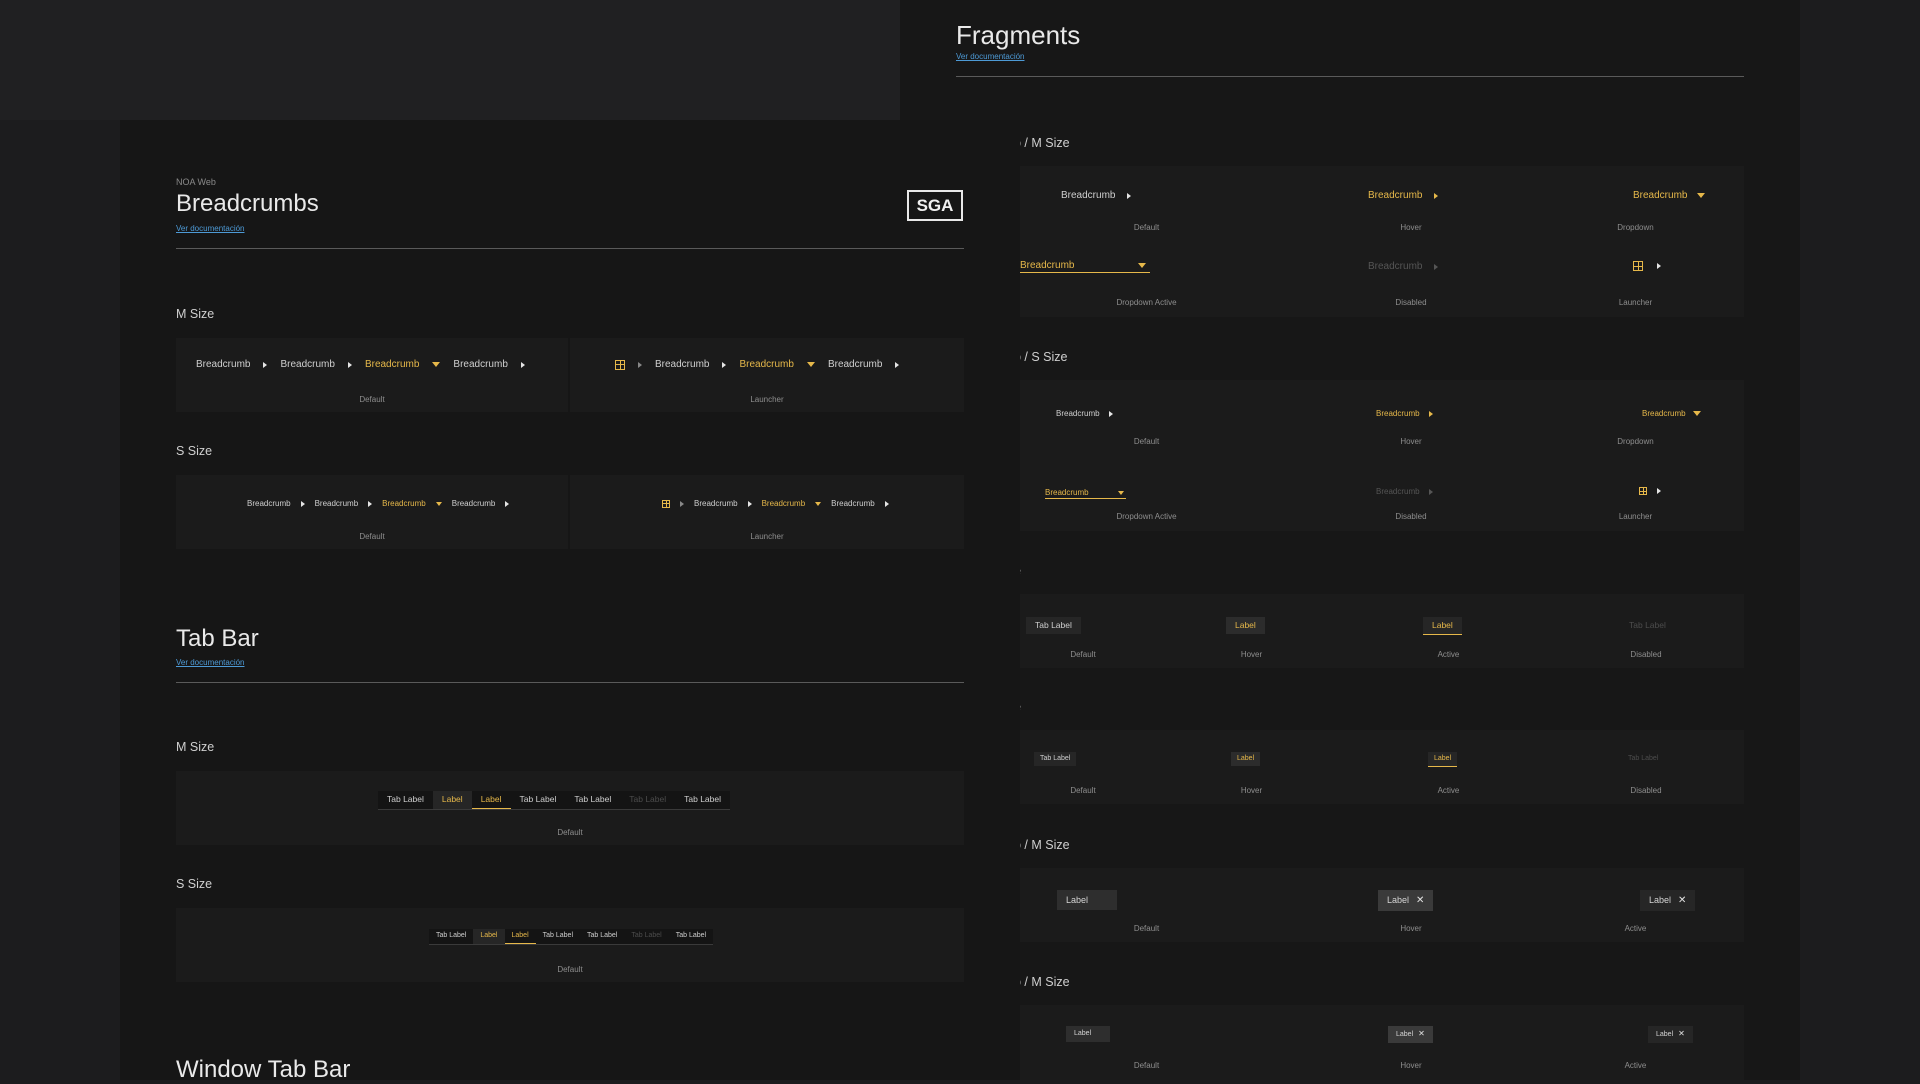 This screenshot has height=1084, width=1920. I want to click on state-active: Label Active, so click(1448, 767).